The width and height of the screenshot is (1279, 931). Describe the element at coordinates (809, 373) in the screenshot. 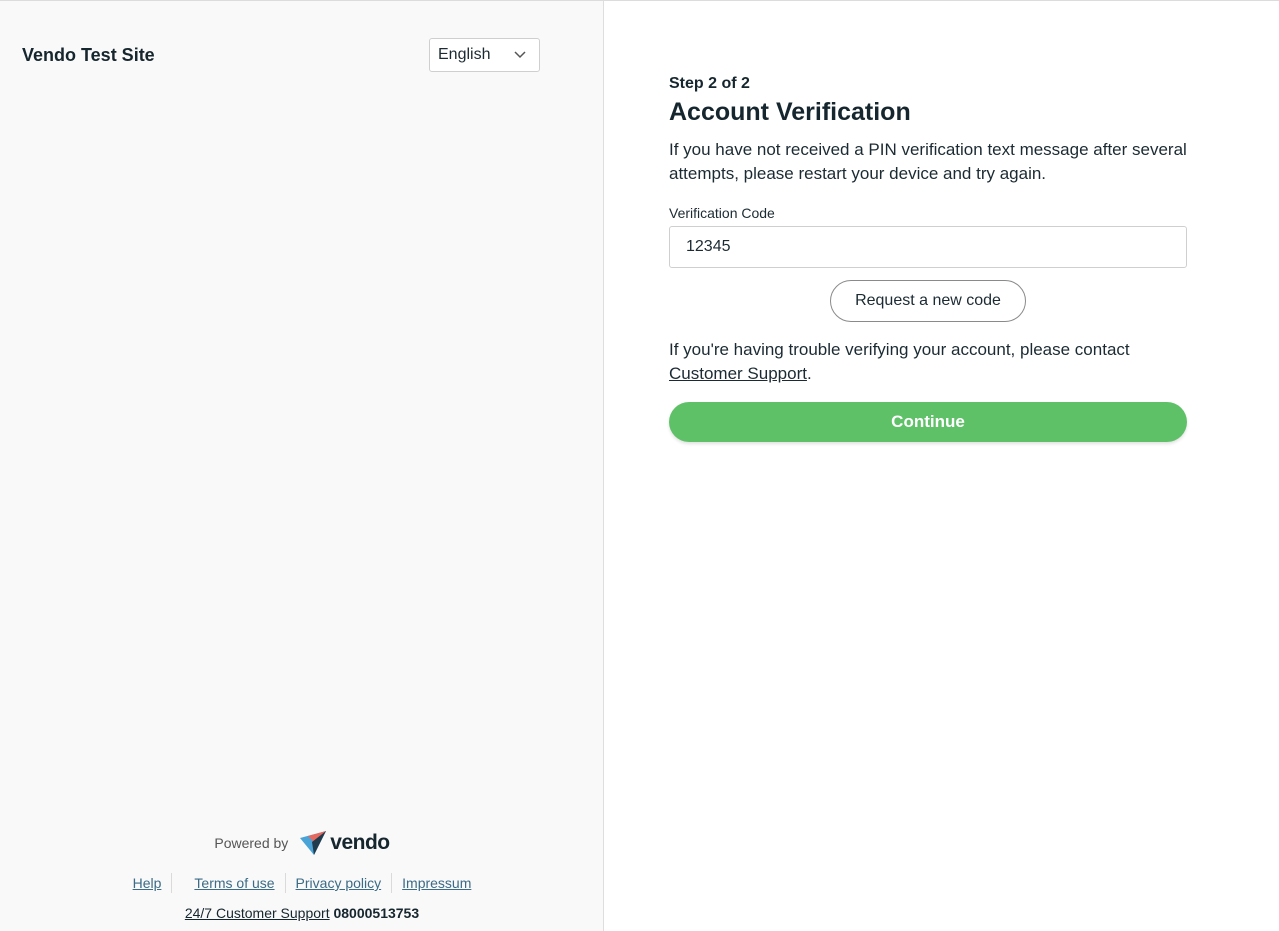

I see `trouble-text-end: .` at that location.